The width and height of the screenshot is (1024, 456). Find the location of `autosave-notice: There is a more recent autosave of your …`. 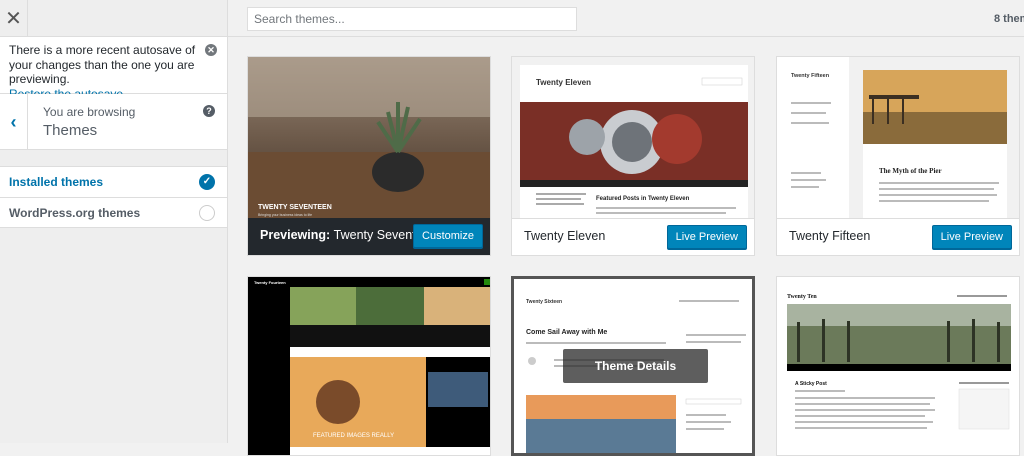

autosave-notice: There is a more recent autosave of your … is located at coordinates (113, 69).